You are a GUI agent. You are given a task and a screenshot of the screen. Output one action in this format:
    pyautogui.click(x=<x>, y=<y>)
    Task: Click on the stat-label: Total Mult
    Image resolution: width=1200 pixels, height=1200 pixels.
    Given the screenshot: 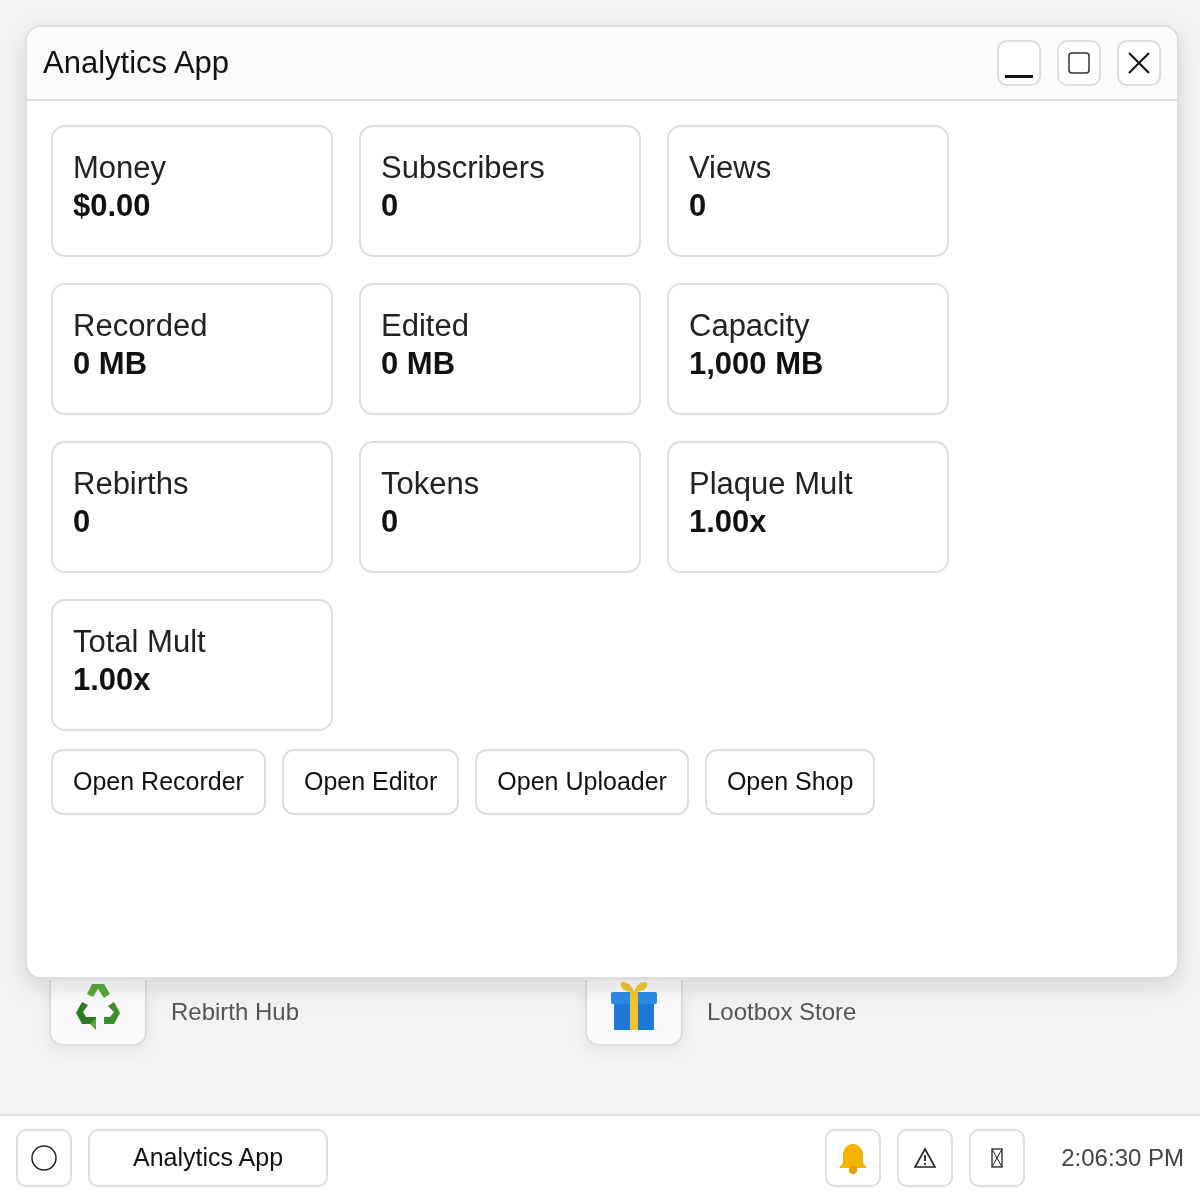 What is the action you would take?
    pyautogui.click(x=140, y=642)
    